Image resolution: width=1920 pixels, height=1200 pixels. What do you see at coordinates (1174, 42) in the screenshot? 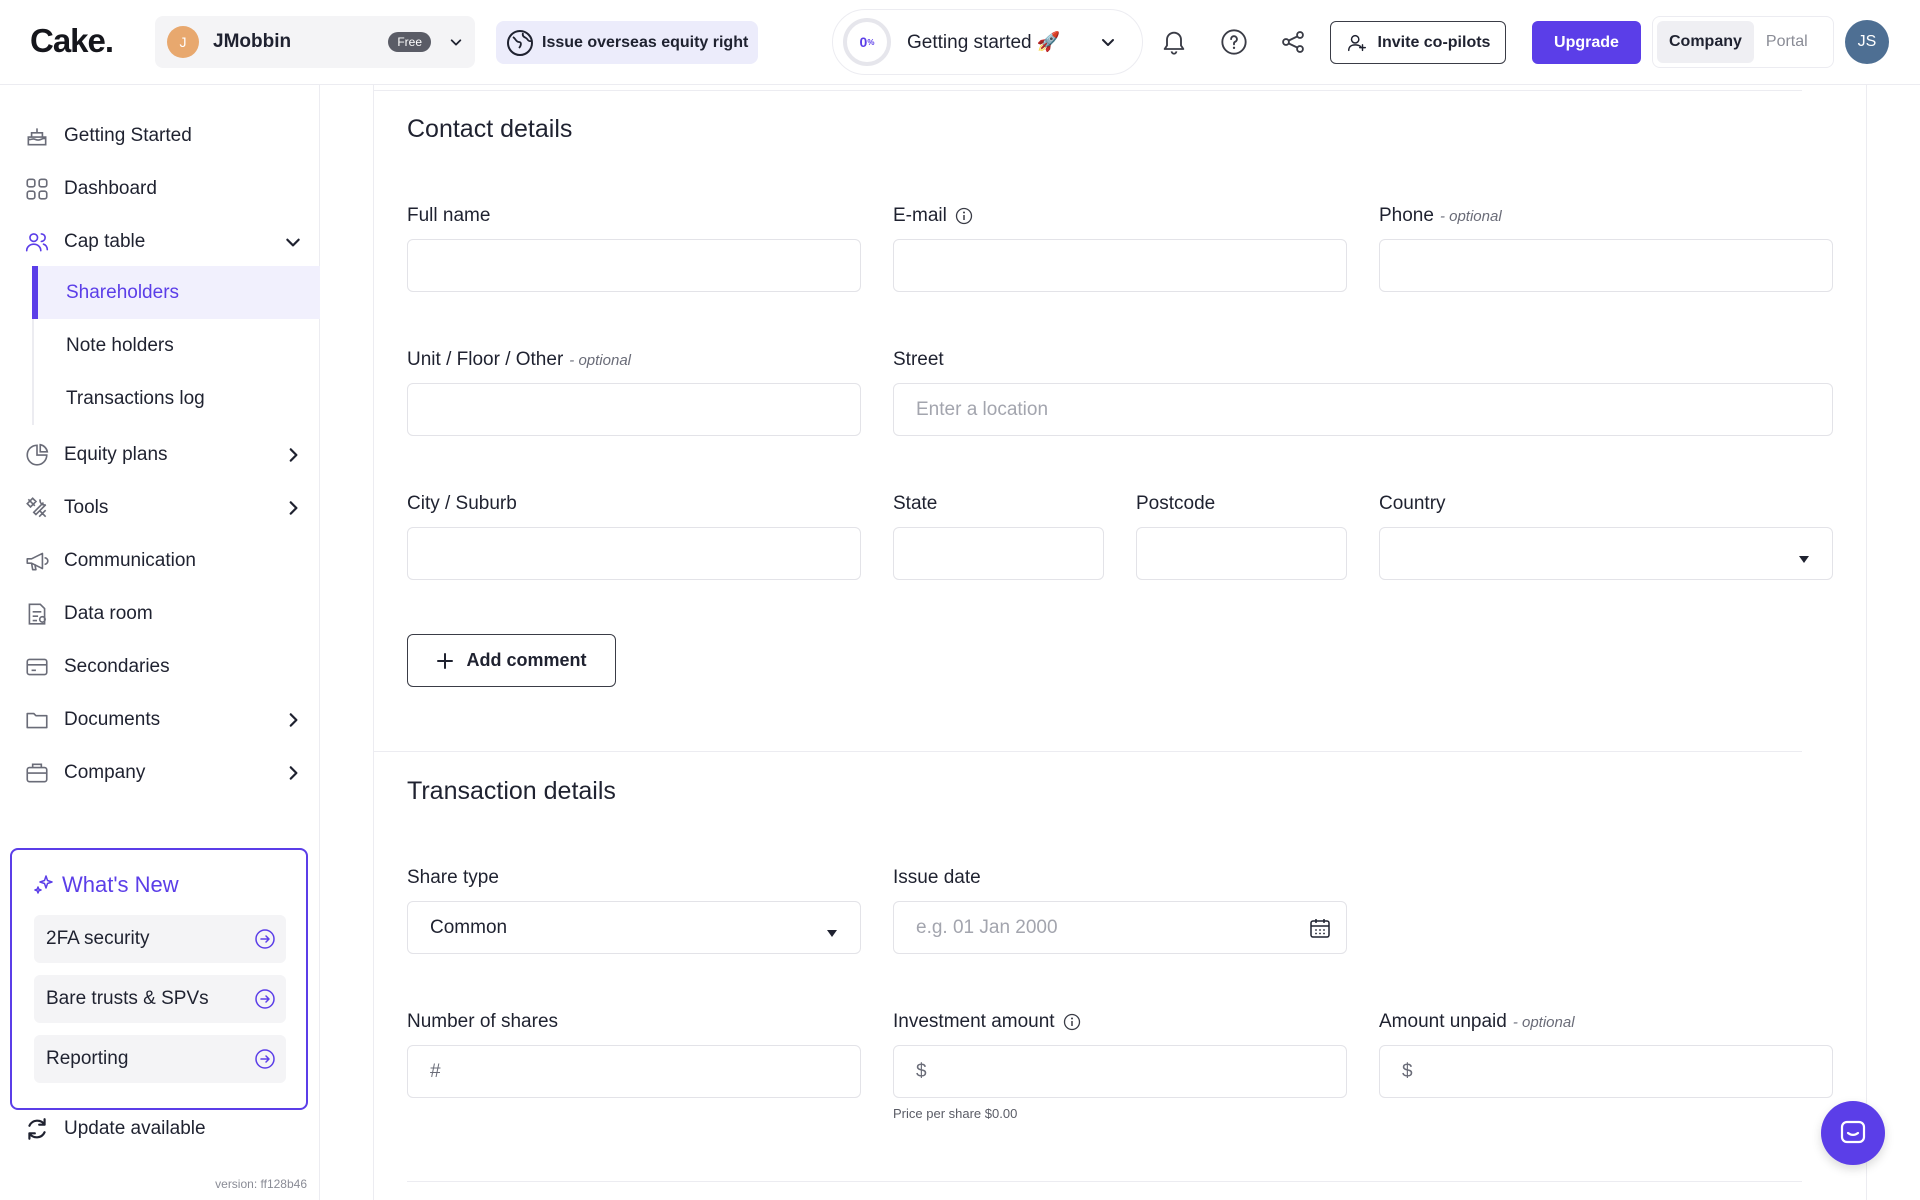
I see `bell-icon` at bounding box center [1174, 42].